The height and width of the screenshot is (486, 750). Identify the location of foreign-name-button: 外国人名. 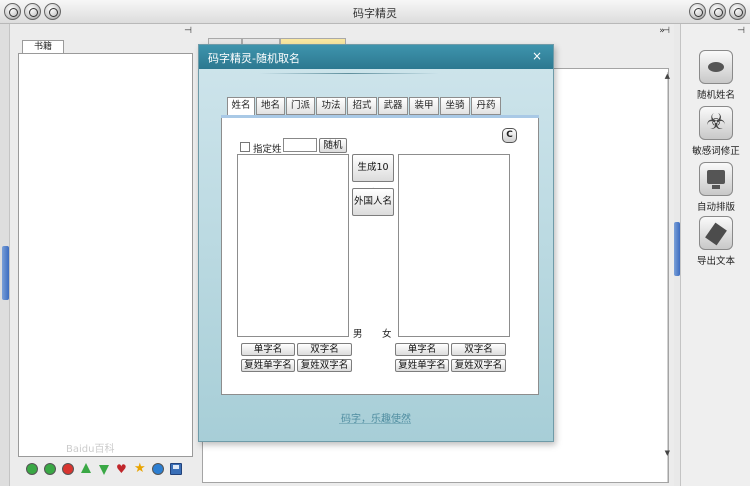
(373, 202).